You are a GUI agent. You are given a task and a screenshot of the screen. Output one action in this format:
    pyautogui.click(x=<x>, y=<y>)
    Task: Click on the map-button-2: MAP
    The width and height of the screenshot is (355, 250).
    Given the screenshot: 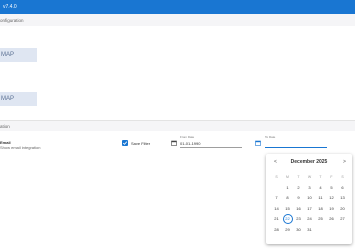 What is the action you would take?
    pyautogui.click(x=18, y=99)
    